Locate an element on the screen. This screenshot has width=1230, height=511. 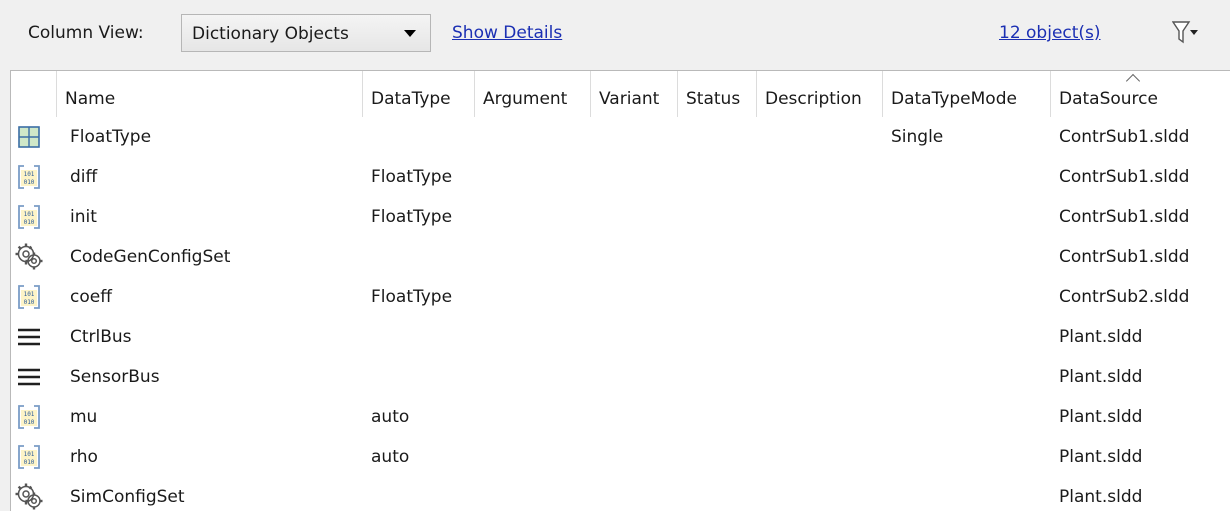
cell-name: CtrlBus is located at coordinates (101, 337).